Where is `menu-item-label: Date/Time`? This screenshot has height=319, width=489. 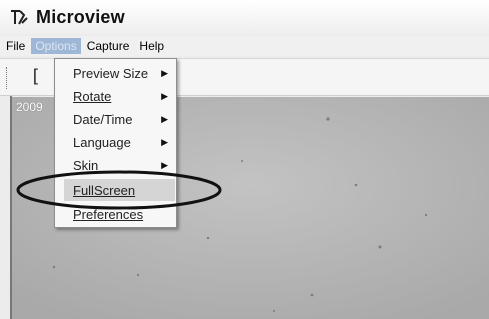 menu-item-label: Date/Time is located at coordinates (103, 119).